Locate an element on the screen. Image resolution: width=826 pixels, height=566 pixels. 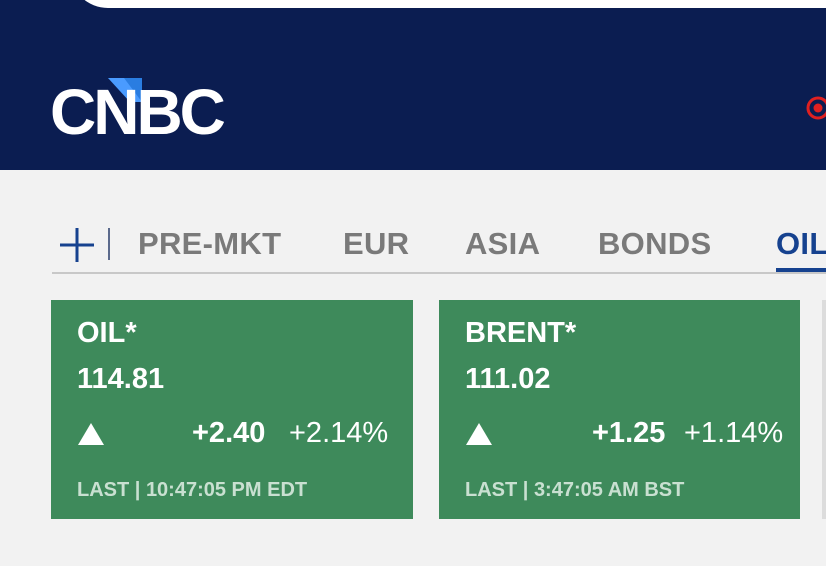
last-time: 10:47:05 PM EDT is located at coordinates (226, 490).